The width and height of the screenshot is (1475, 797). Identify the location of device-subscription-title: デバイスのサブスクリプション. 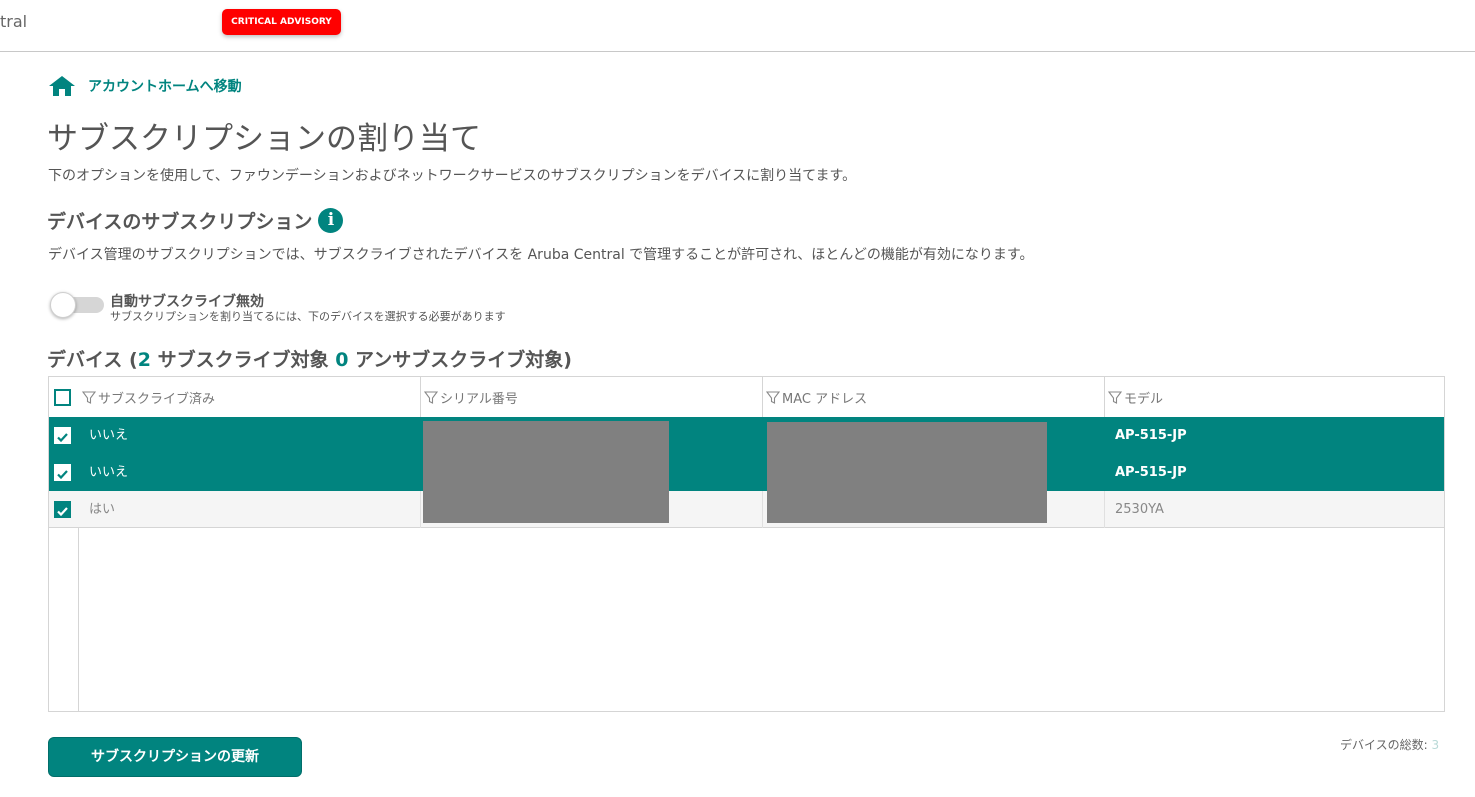
(180, 222).